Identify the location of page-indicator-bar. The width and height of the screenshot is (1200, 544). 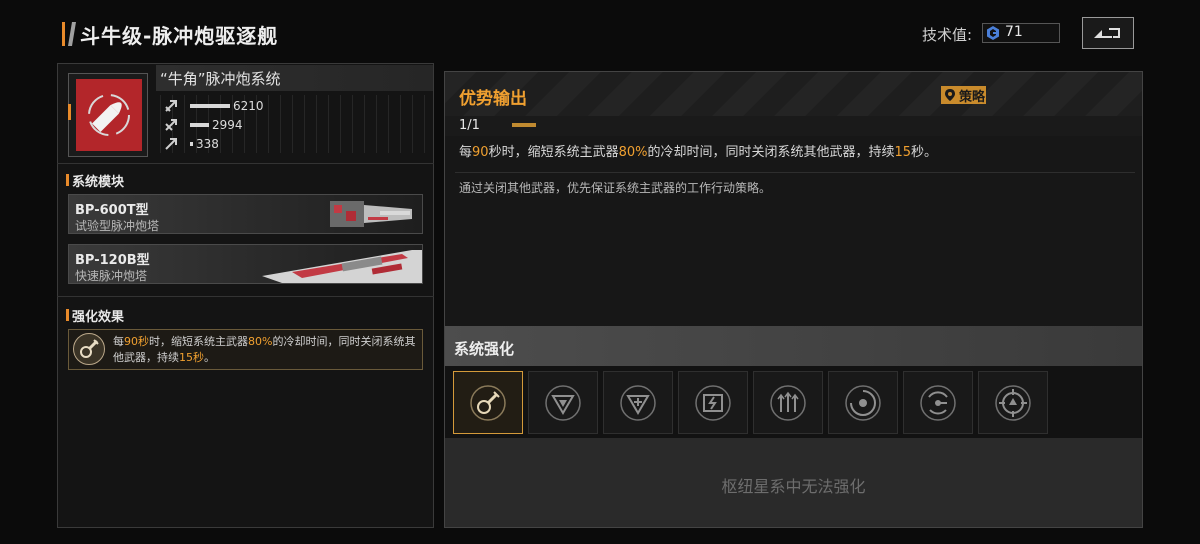
(524, 125).